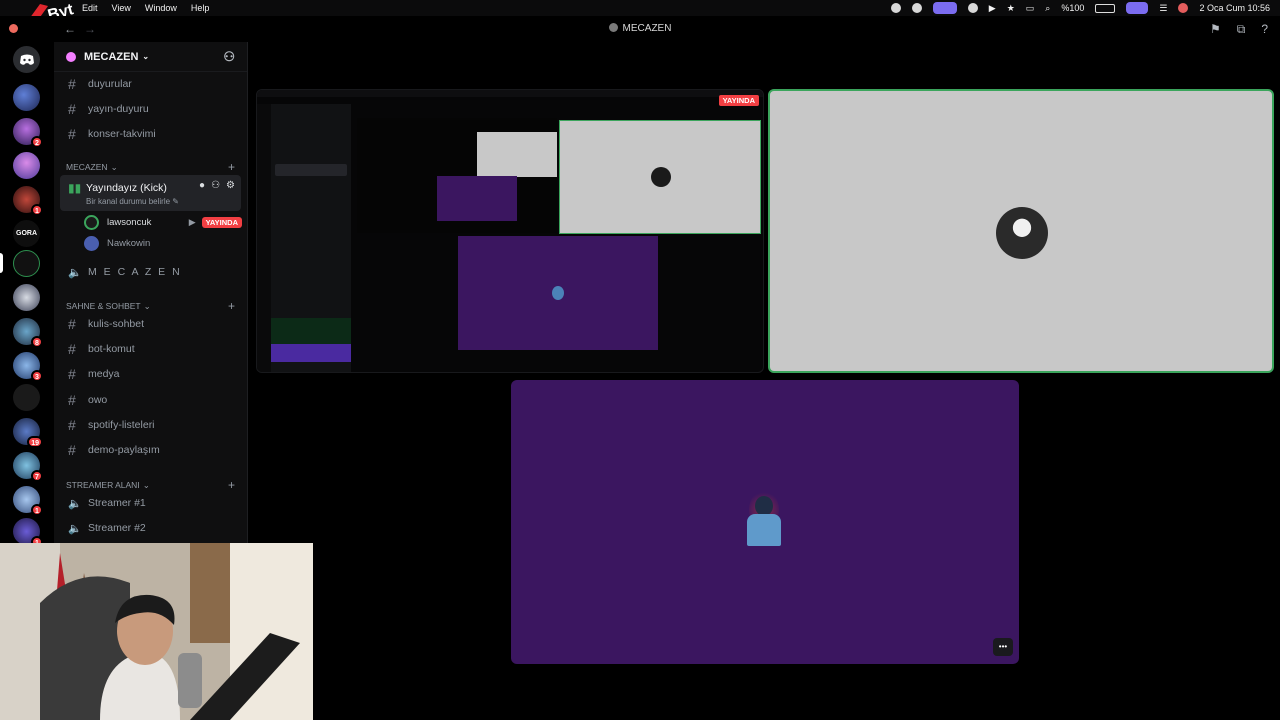 This screenshot has height=720, width=1280. I want to click on webcam-scene, so click(156, 631).